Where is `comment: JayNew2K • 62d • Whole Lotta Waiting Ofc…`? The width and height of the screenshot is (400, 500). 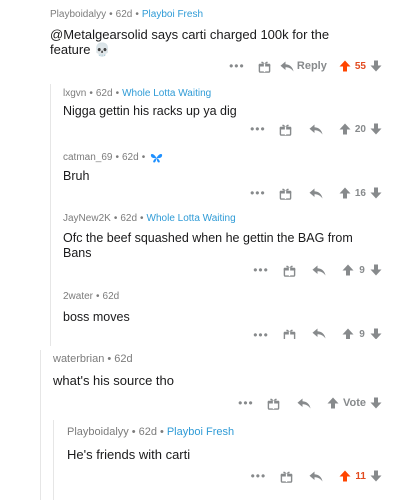
comment: JayNew2K • 62d • Whole Lotta Waiting Ofc… is located at coordinates (200, 246).